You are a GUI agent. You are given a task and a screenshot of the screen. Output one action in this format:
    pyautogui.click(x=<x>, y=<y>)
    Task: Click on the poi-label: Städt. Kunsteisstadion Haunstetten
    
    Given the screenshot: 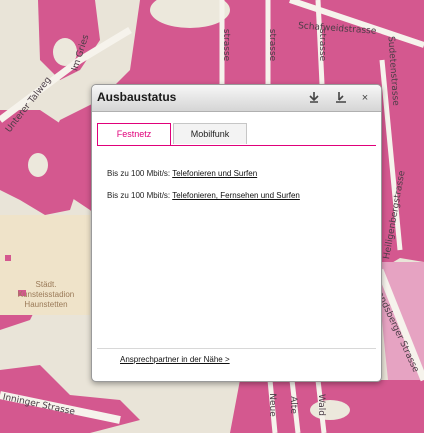 What is the action you would take?
    pyautogui.click(x=46, y=295)
    